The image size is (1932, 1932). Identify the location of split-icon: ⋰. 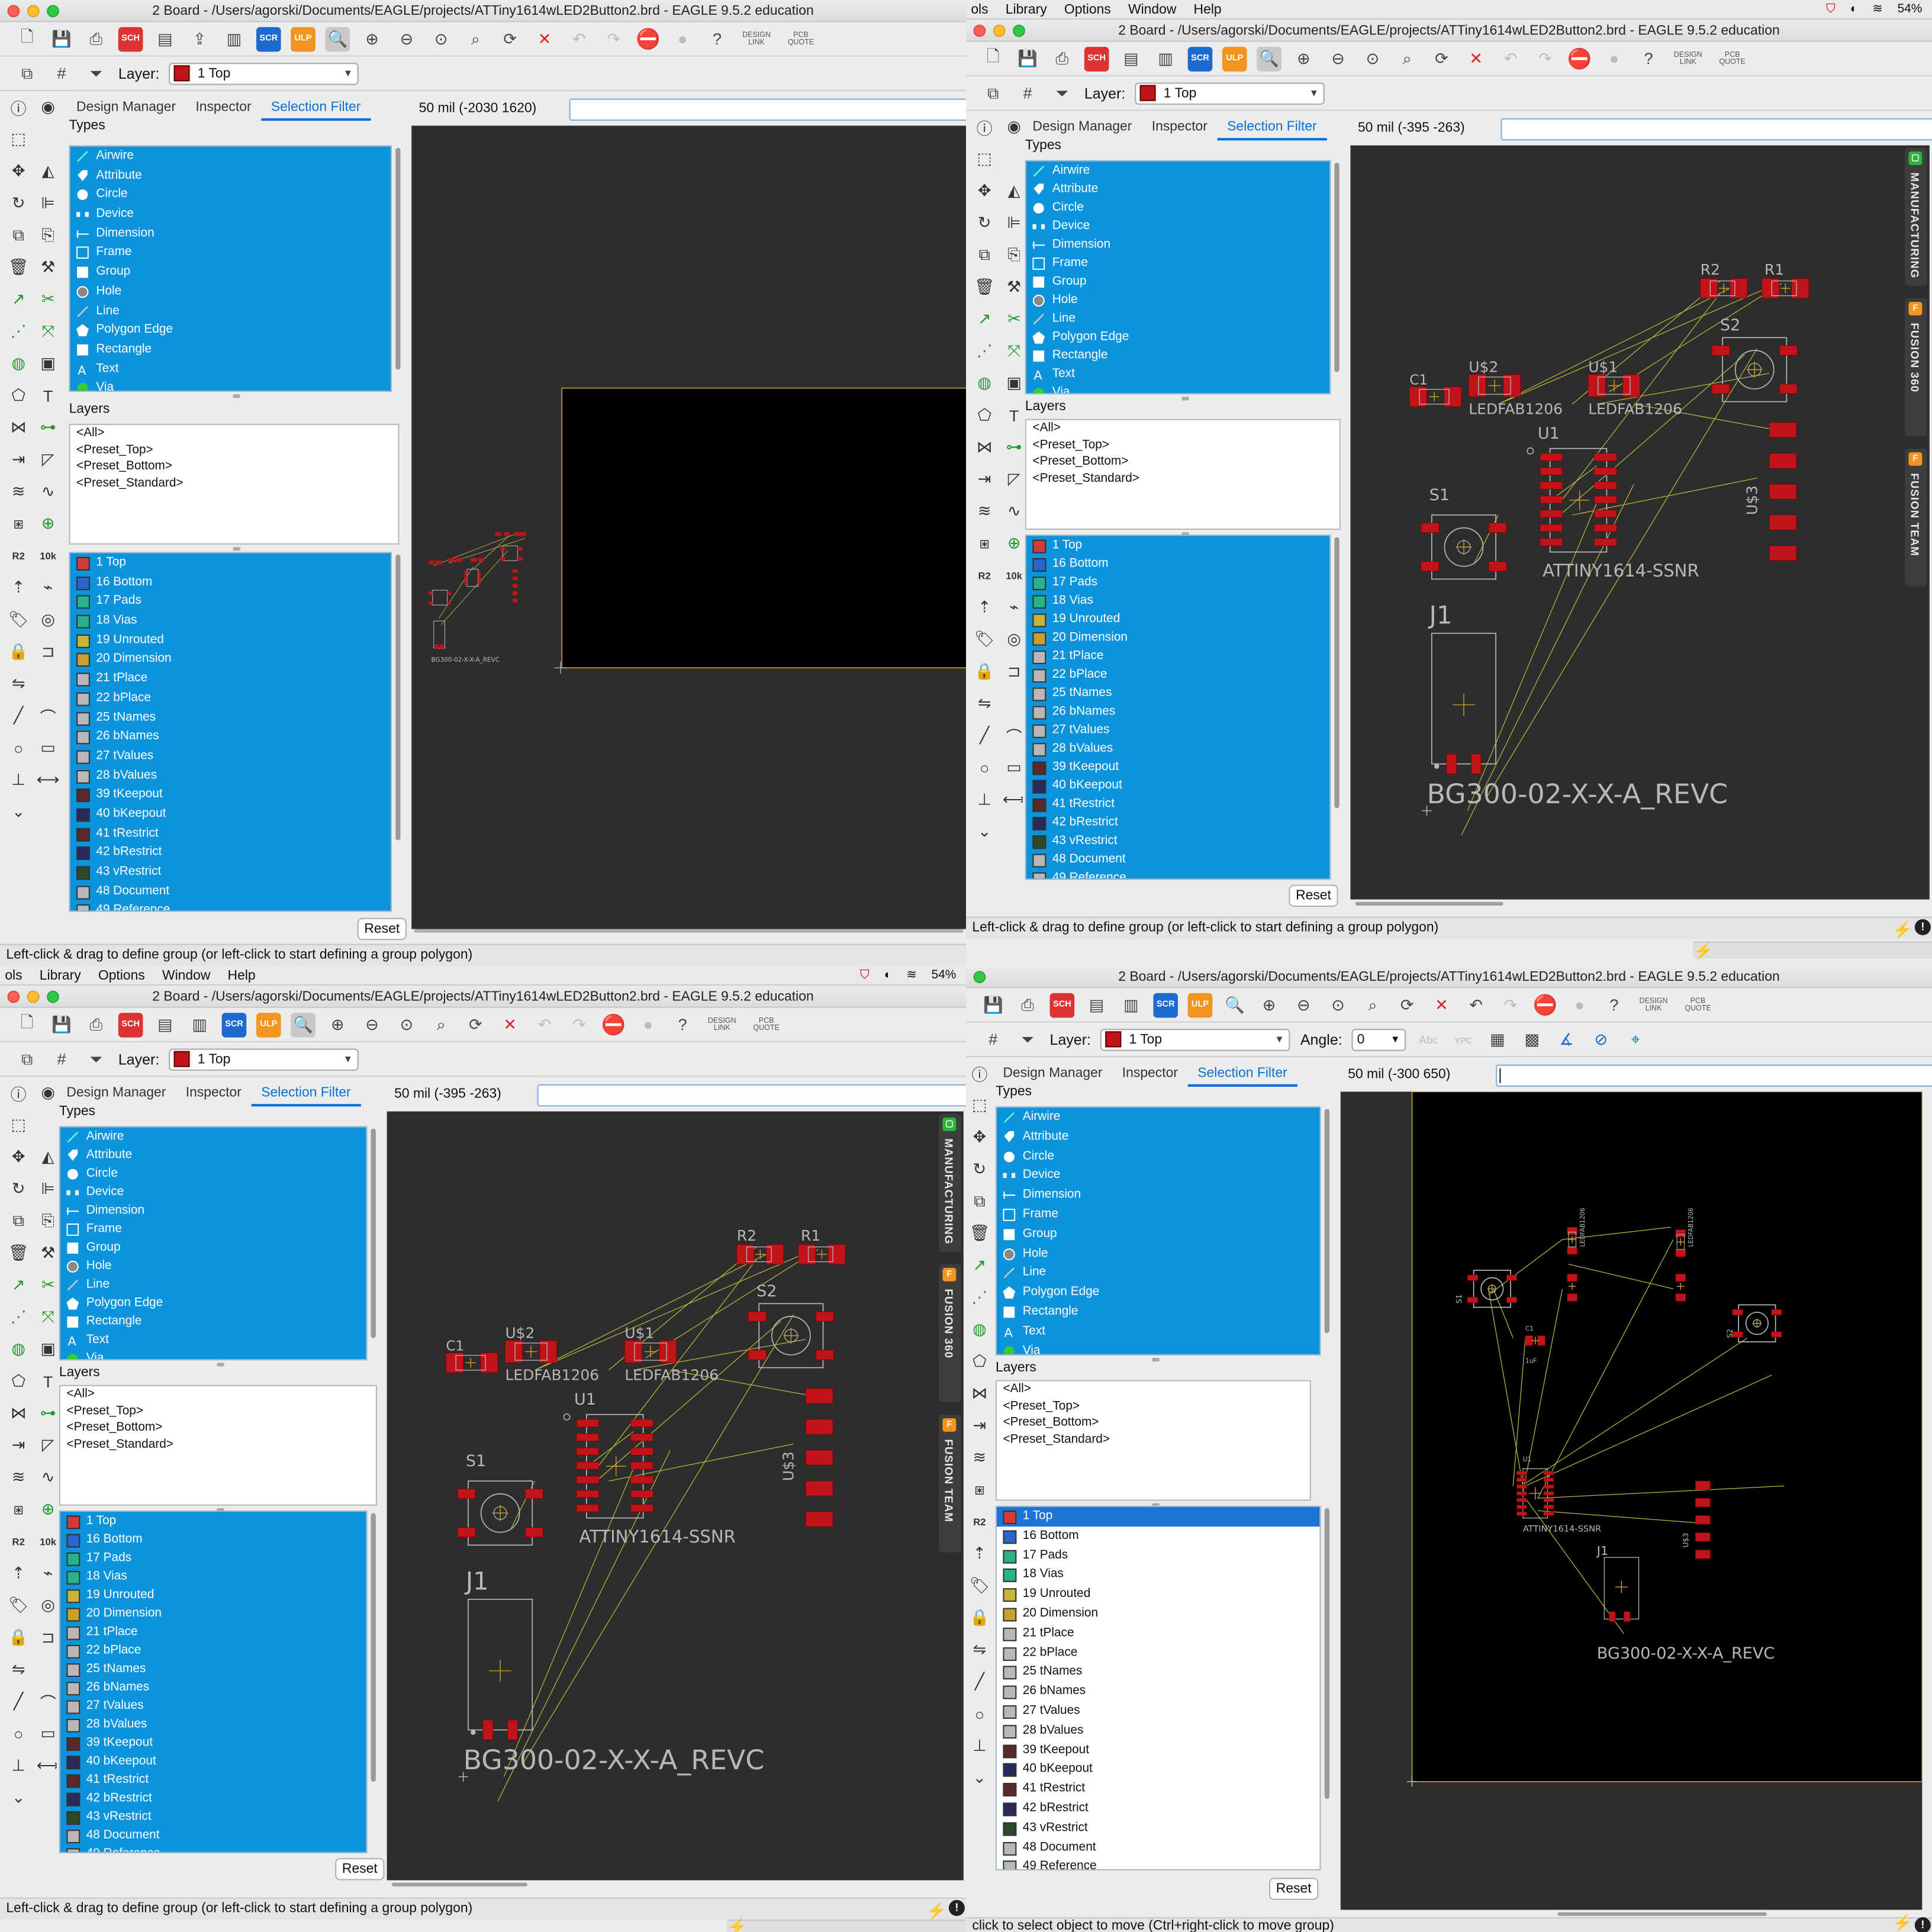
(18, 1317).